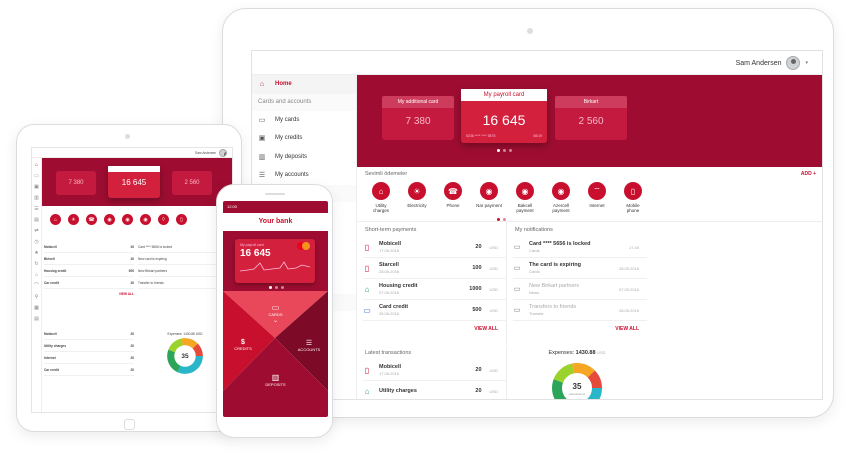  What do you see at coordinates (418, 118) in the screenshot?
I see `card-additional: My additional card 7 380` at bounding box center [418, 118].